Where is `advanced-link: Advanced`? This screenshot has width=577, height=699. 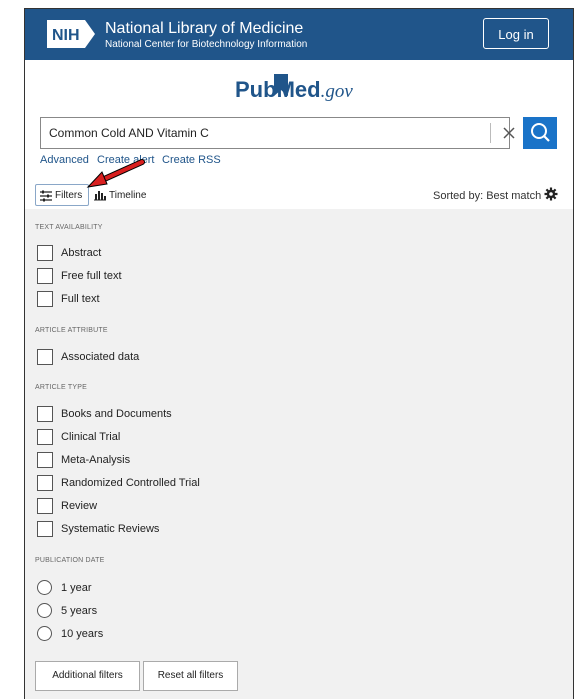
advanced-link: Advanced is located at coordinates (64, 160).